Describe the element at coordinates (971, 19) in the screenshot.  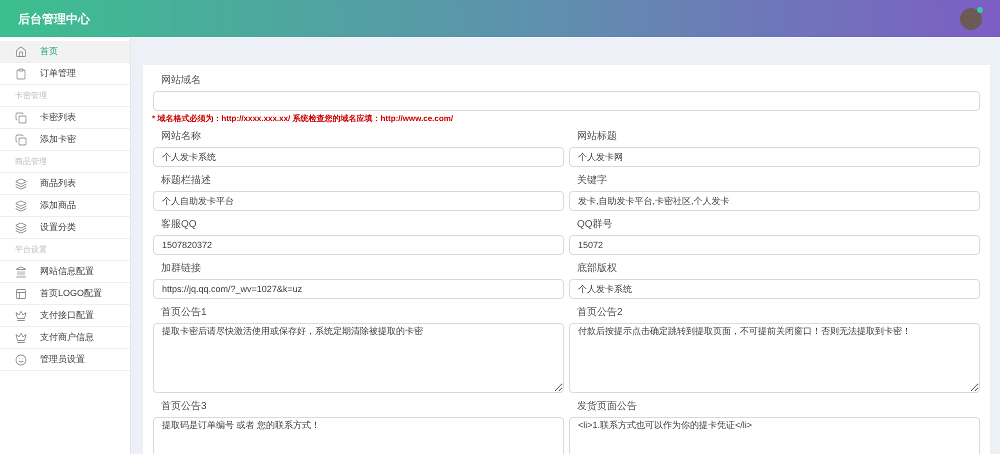
I see `avatar` at that location.